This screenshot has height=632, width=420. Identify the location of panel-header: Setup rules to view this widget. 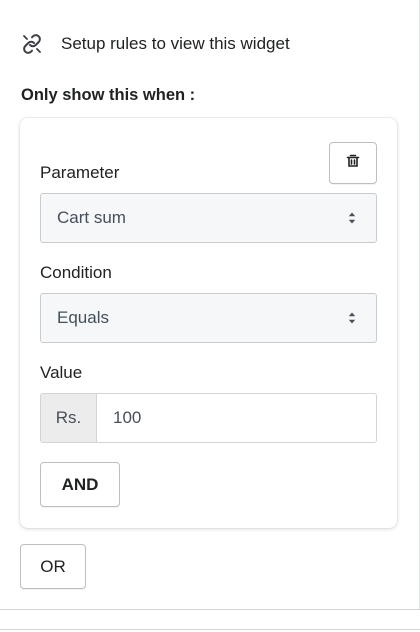
(155, 44).